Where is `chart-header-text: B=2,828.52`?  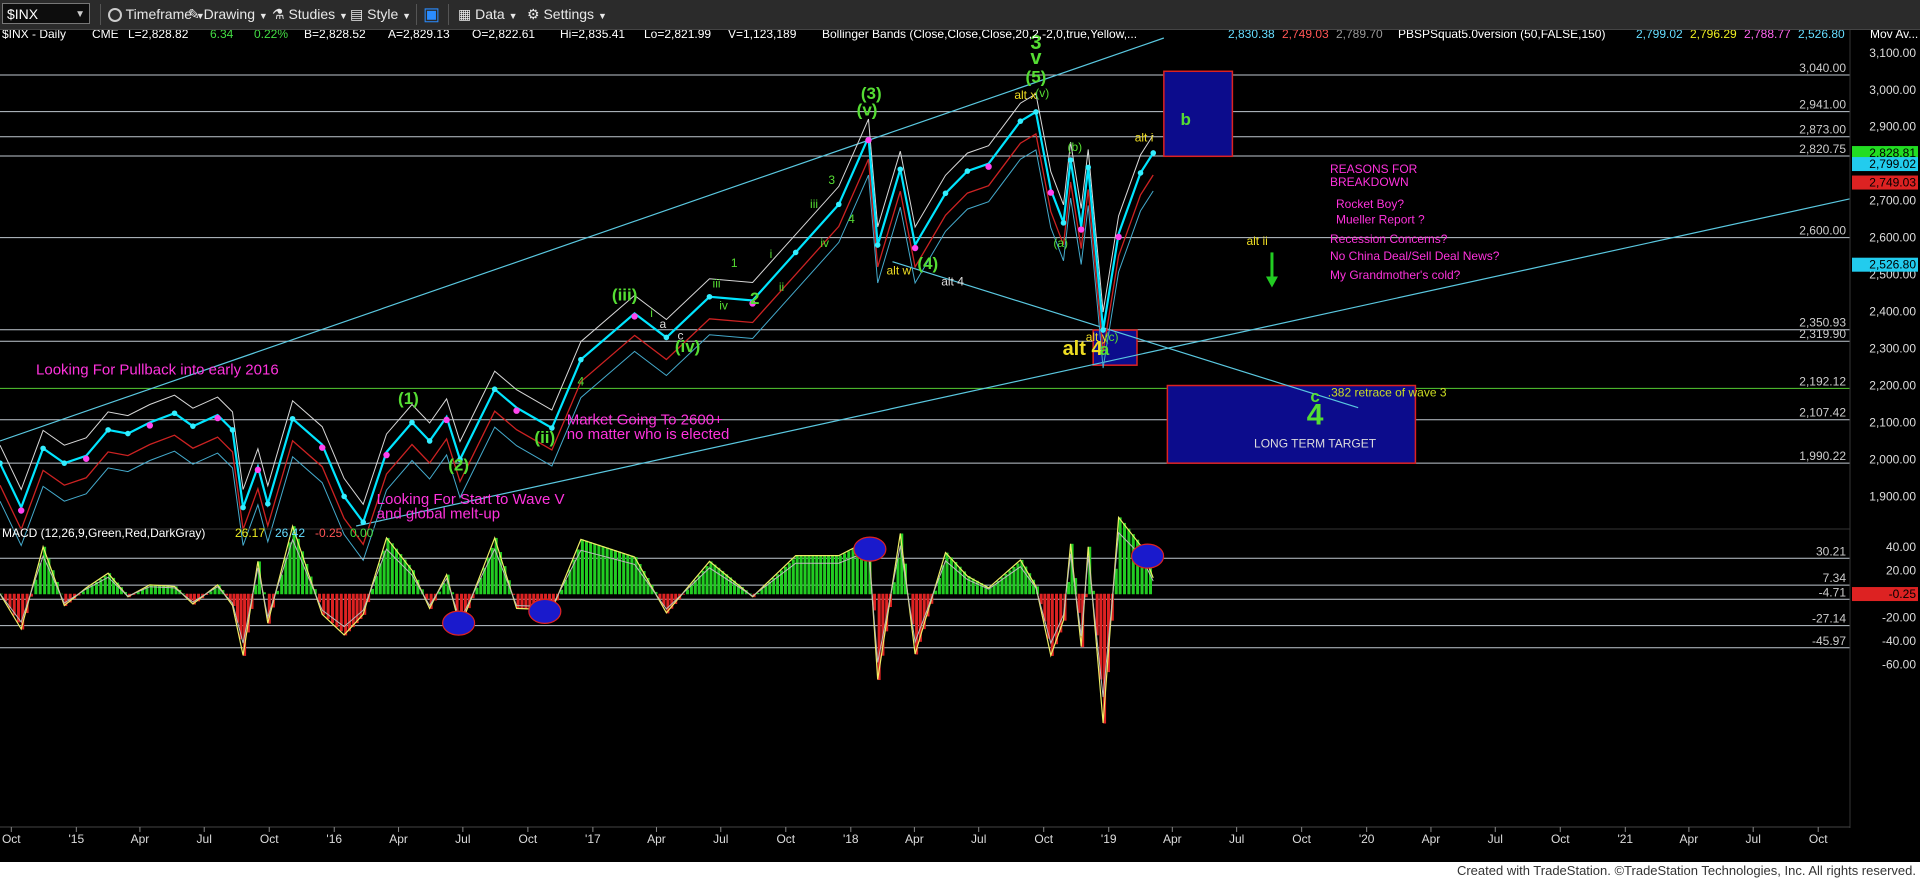 chart-header-text: B=2,828.52 is located at coordinates (335, 35).